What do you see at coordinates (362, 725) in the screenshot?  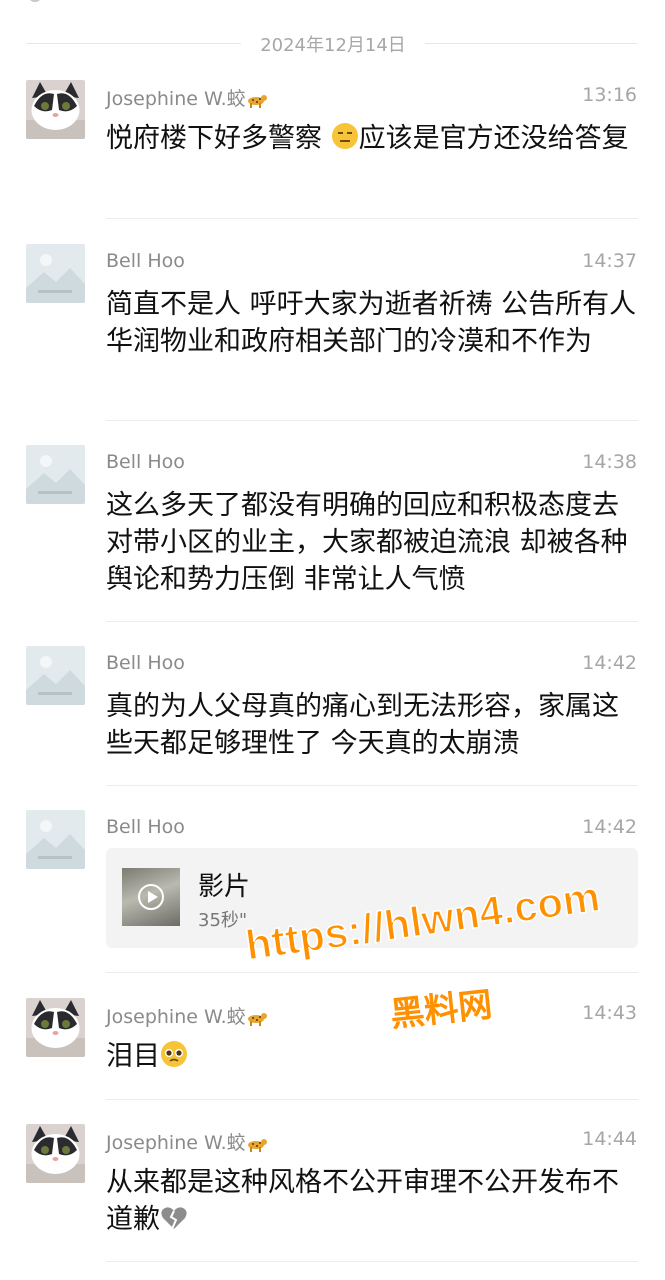 I see `comment-text: 真的为人父母真的痛心到无法形容，家属这些天都足够理性了 今天真的太崩溃` at bounding box center [362, 725].